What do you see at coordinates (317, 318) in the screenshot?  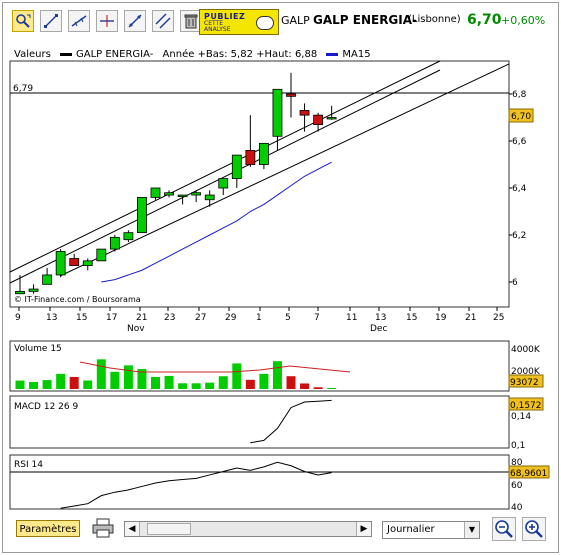 I see `x-tick-label: 7` at bounding box center [317, 318].